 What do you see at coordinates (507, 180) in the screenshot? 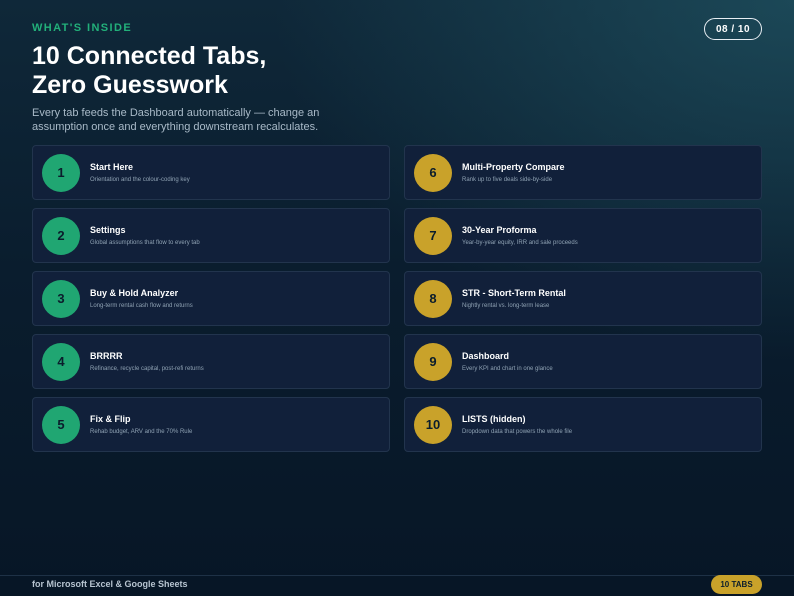
I see `tab-card-description: Rank up to five deals side-by-side` at bounding box center [507, 180].